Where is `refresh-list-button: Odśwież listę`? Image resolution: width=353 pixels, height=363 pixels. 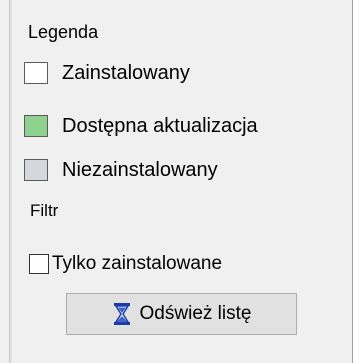
refresh-list-button: Odśwież listę is located at coordinates (181, 314).